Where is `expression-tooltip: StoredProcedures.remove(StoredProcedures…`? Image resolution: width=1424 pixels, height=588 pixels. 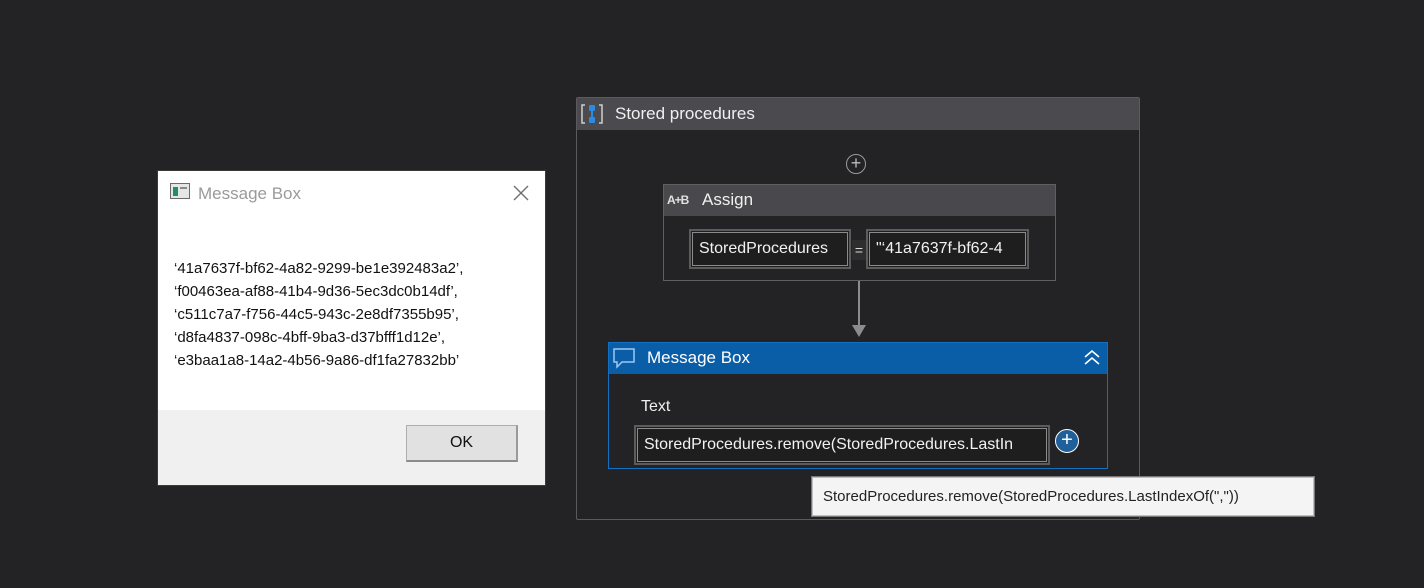 expression-tooltip: StoredProcedures.remove(StoredProcedures… is located at coordinates (1063, 496).